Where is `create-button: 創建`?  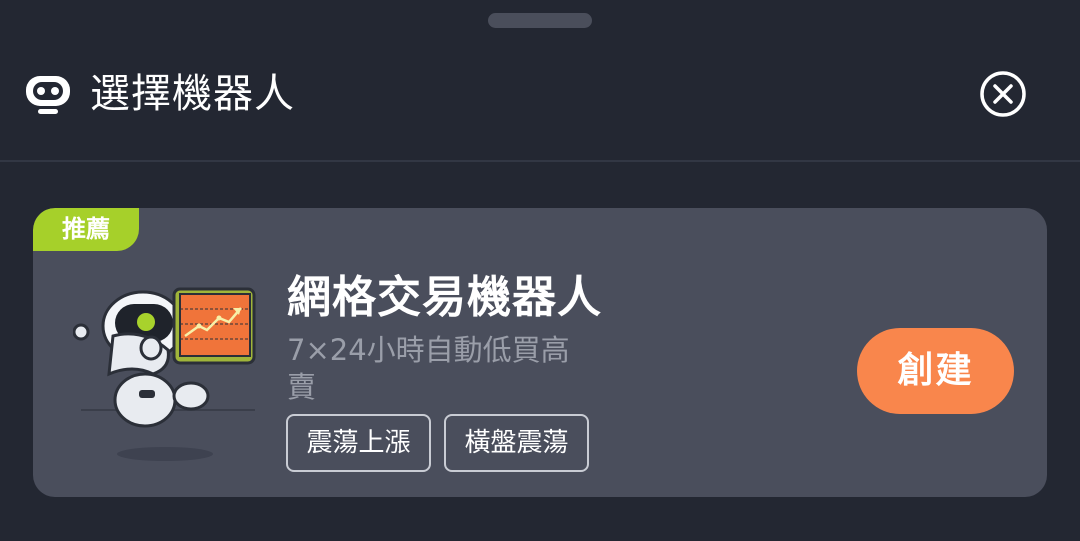 create-button: 創建 is located at coordinates (935, 371).